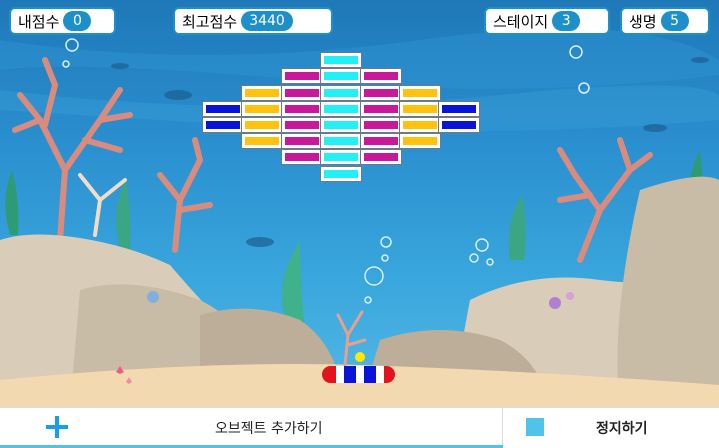 The image size is (719, 448). What do you see at coordinates (267, 21) in the screenshot?
I see `high-score-value: 3440` at bounding box center [267, 21].